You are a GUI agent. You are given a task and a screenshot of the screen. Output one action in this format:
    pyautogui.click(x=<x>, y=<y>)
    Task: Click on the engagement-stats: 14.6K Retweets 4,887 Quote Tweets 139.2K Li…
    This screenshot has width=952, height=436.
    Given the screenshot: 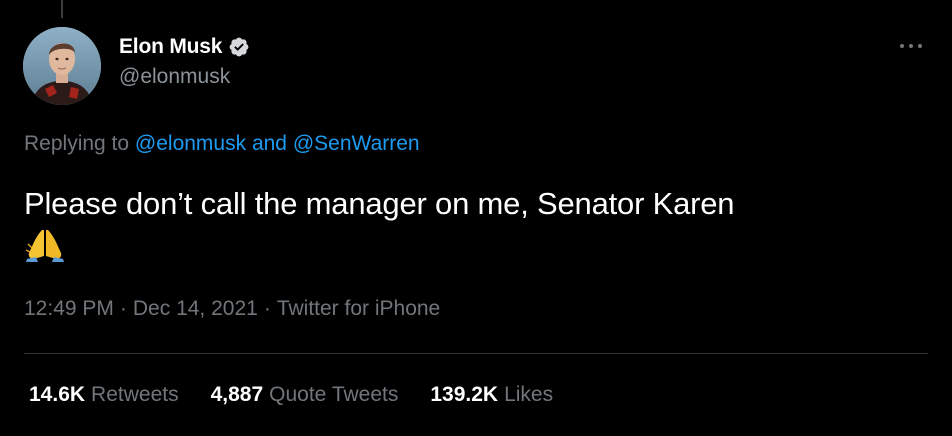 What is the action you would take?
    pyautogui.click(x=307, y=395)
    